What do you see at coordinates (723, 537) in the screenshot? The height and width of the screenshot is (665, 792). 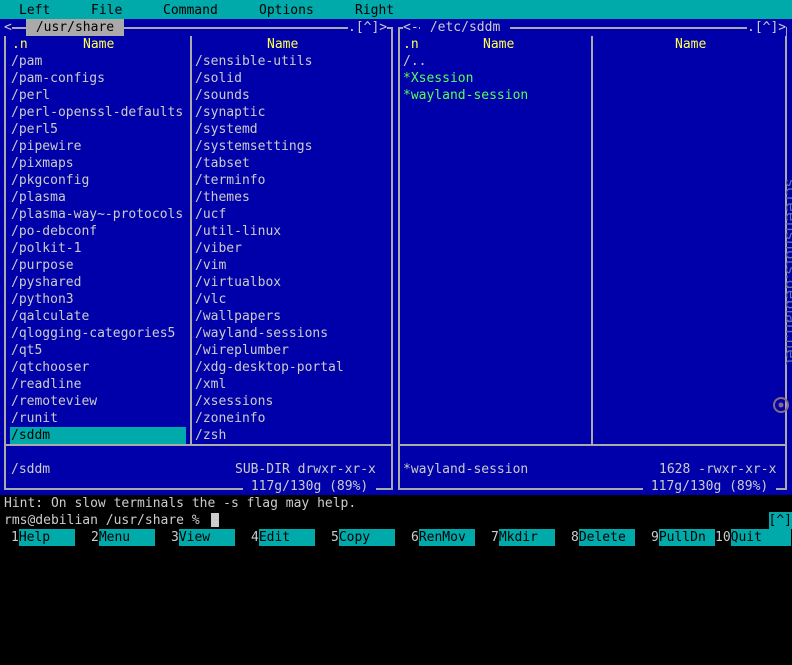 I see `fkey-number: 10` at bounding box center [723, 537].